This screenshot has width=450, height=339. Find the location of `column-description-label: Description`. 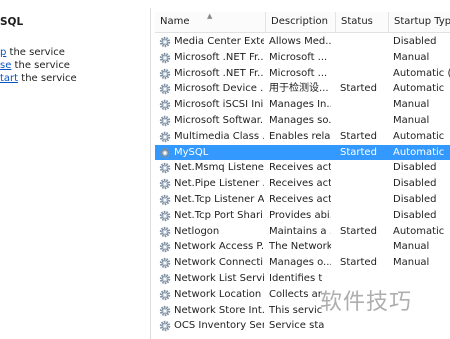

column-description-label: Description is located at coordinates (299, 21).